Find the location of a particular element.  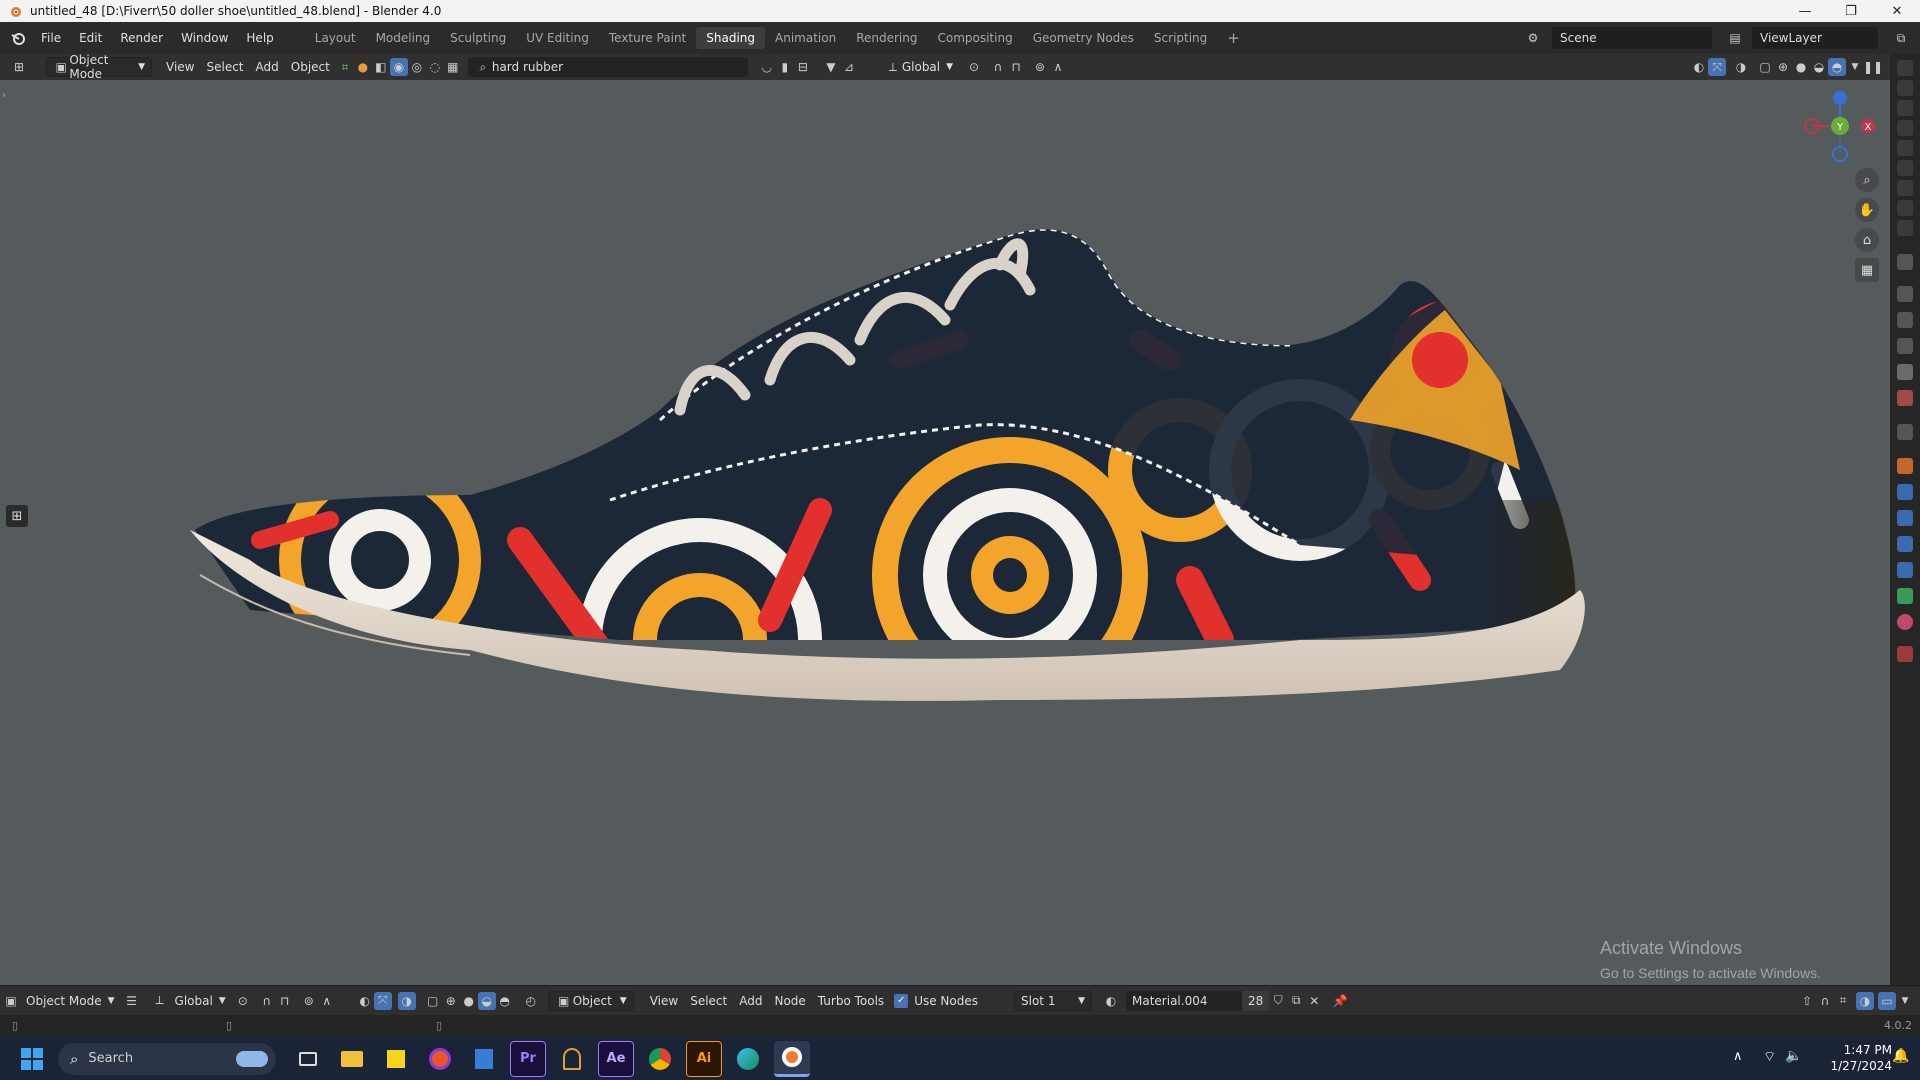

proportional-edit-icon: ⊚ is located at coordinates (309, 1001).